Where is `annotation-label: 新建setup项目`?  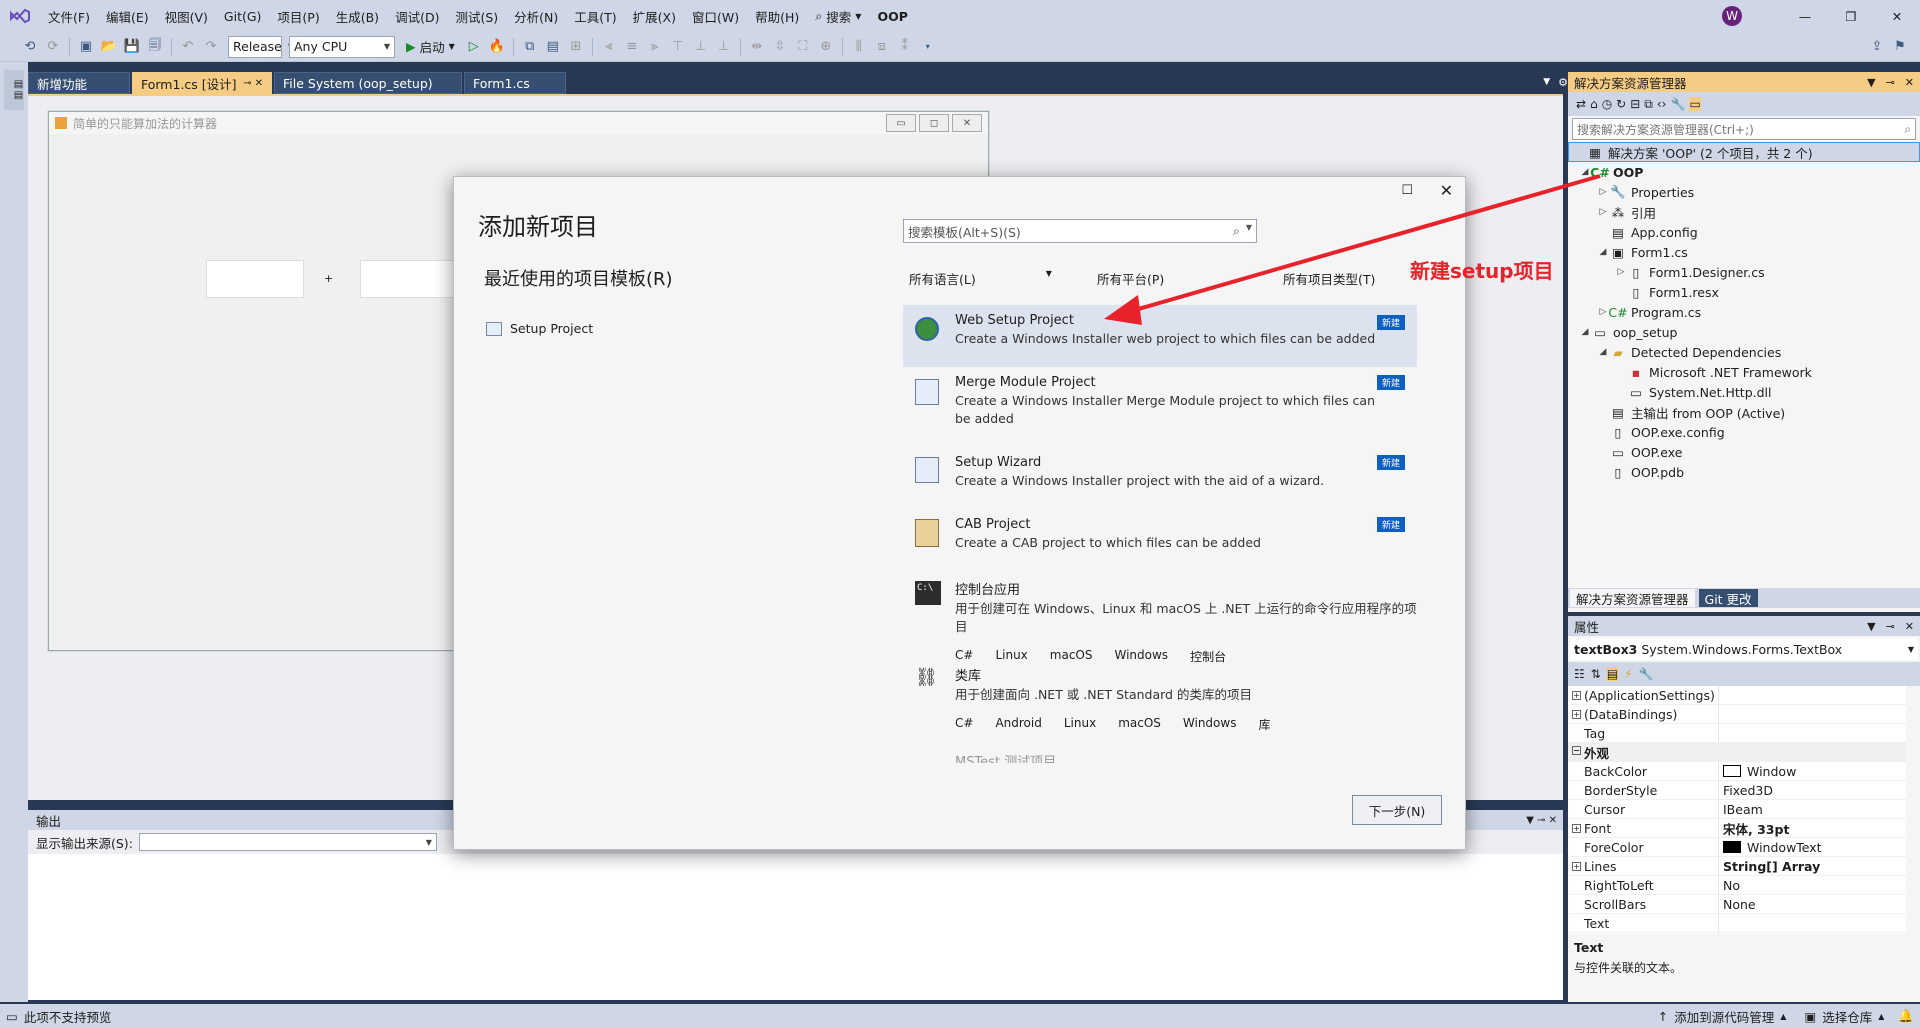
annotation-label: 新建setup项目 is located at coordinates (1482, 271).